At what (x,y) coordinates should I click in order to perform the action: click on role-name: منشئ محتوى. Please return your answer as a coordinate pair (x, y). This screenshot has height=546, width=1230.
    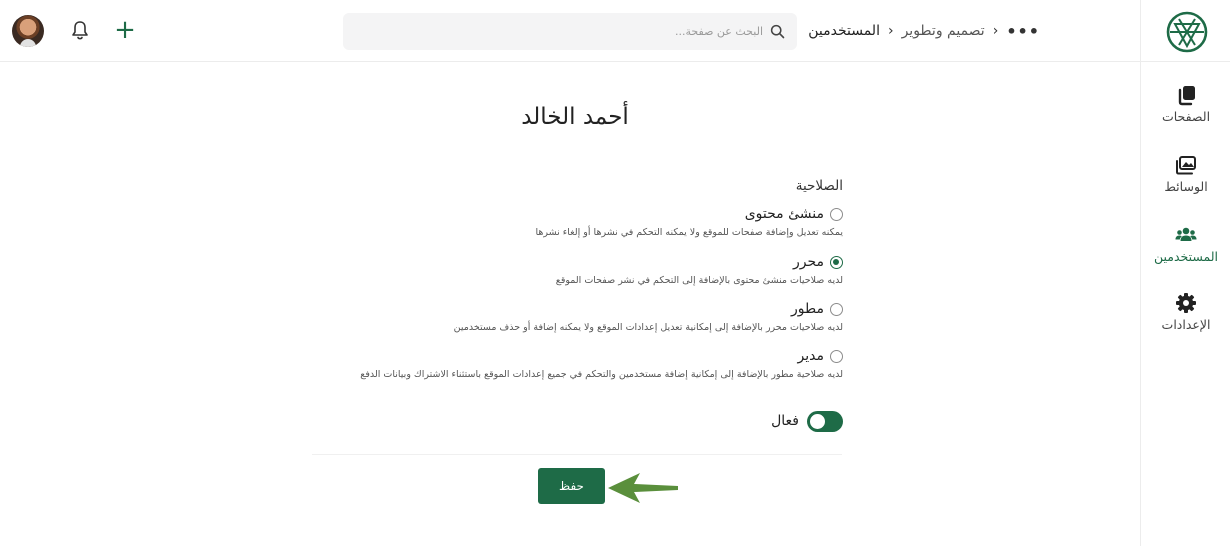
    Looking at the image, I should click on (784, 214).